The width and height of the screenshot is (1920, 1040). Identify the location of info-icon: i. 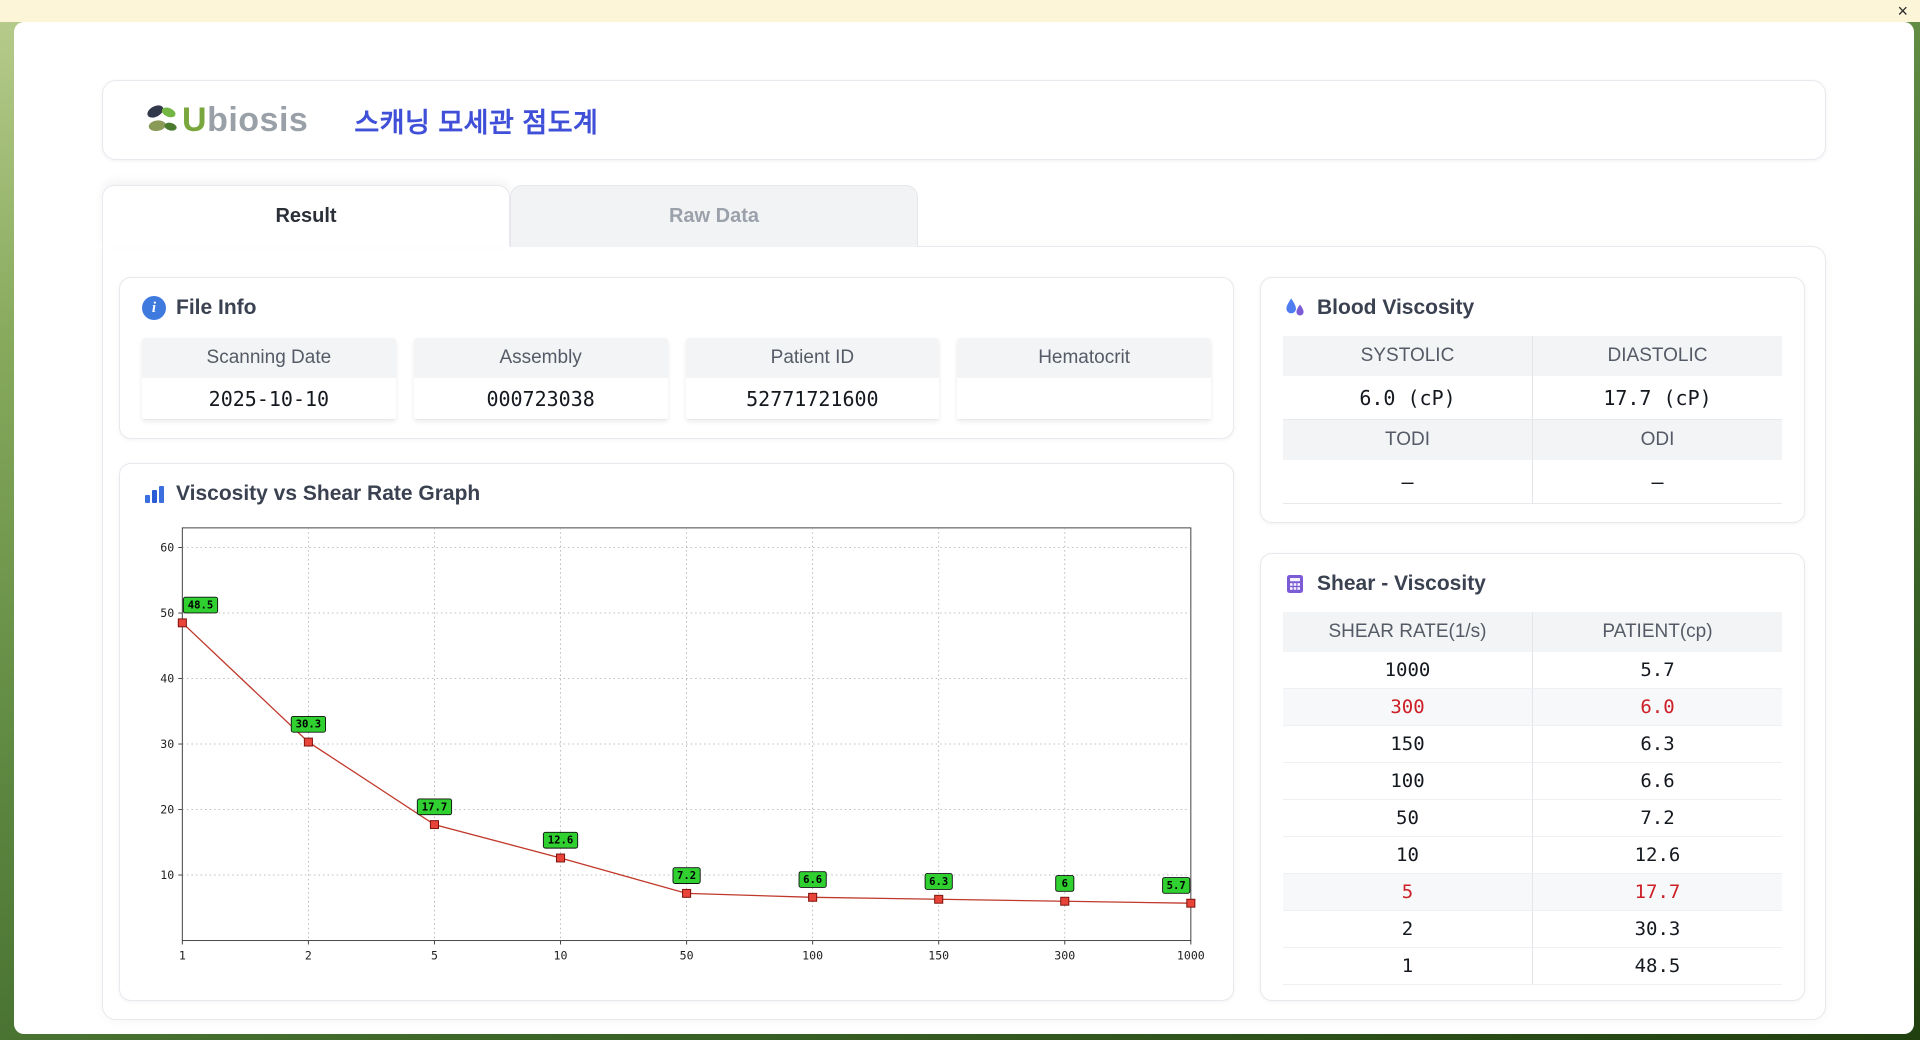
(154, 308).